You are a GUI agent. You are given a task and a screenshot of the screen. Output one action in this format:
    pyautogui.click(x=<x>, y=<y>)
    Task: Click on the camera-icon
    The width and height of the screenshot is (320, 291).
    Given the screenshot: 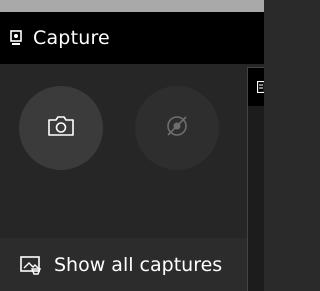 What is the action you would take?
    pyautogui.click(x=61, y=128)
    